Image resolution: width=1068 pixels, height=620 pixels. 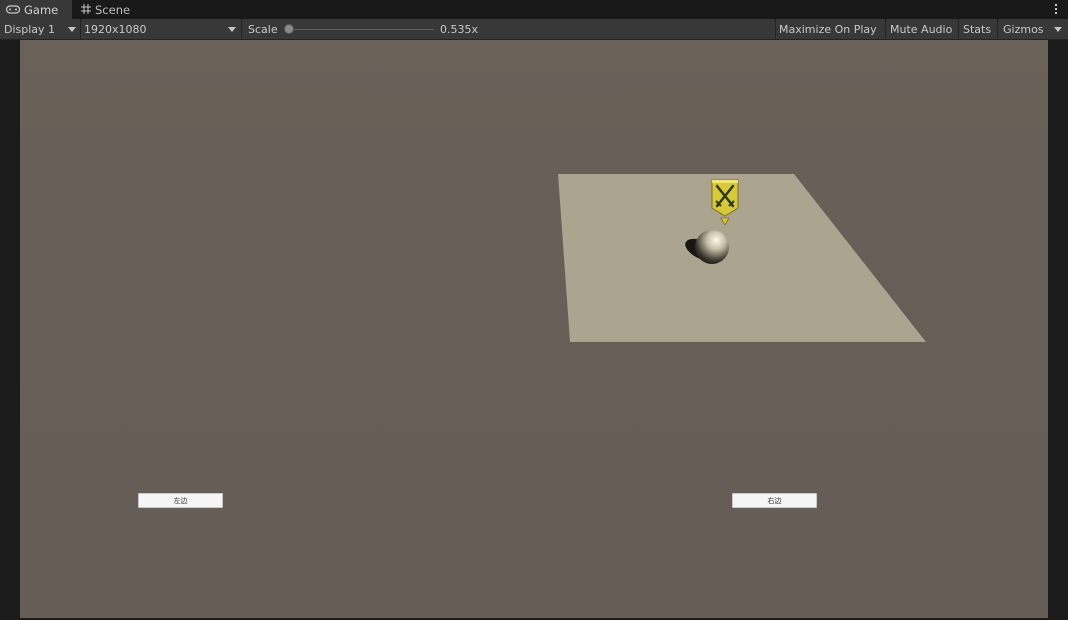 I want to click on scale-label: Scale, so click(x=263, y=29).